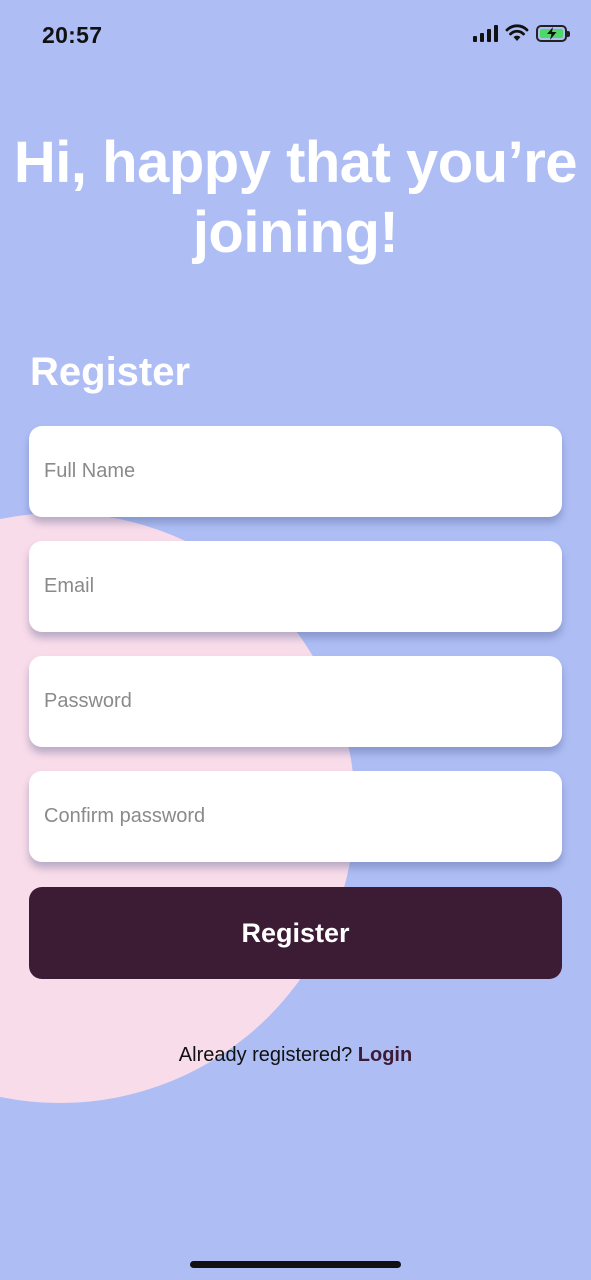 The width and height of the screenshot is (591, 1280). What do you see at coordinates (268, 1055) in the screenshot?
I see `login-prompt-text: Already registered?` at bounding box center [268, 1055].